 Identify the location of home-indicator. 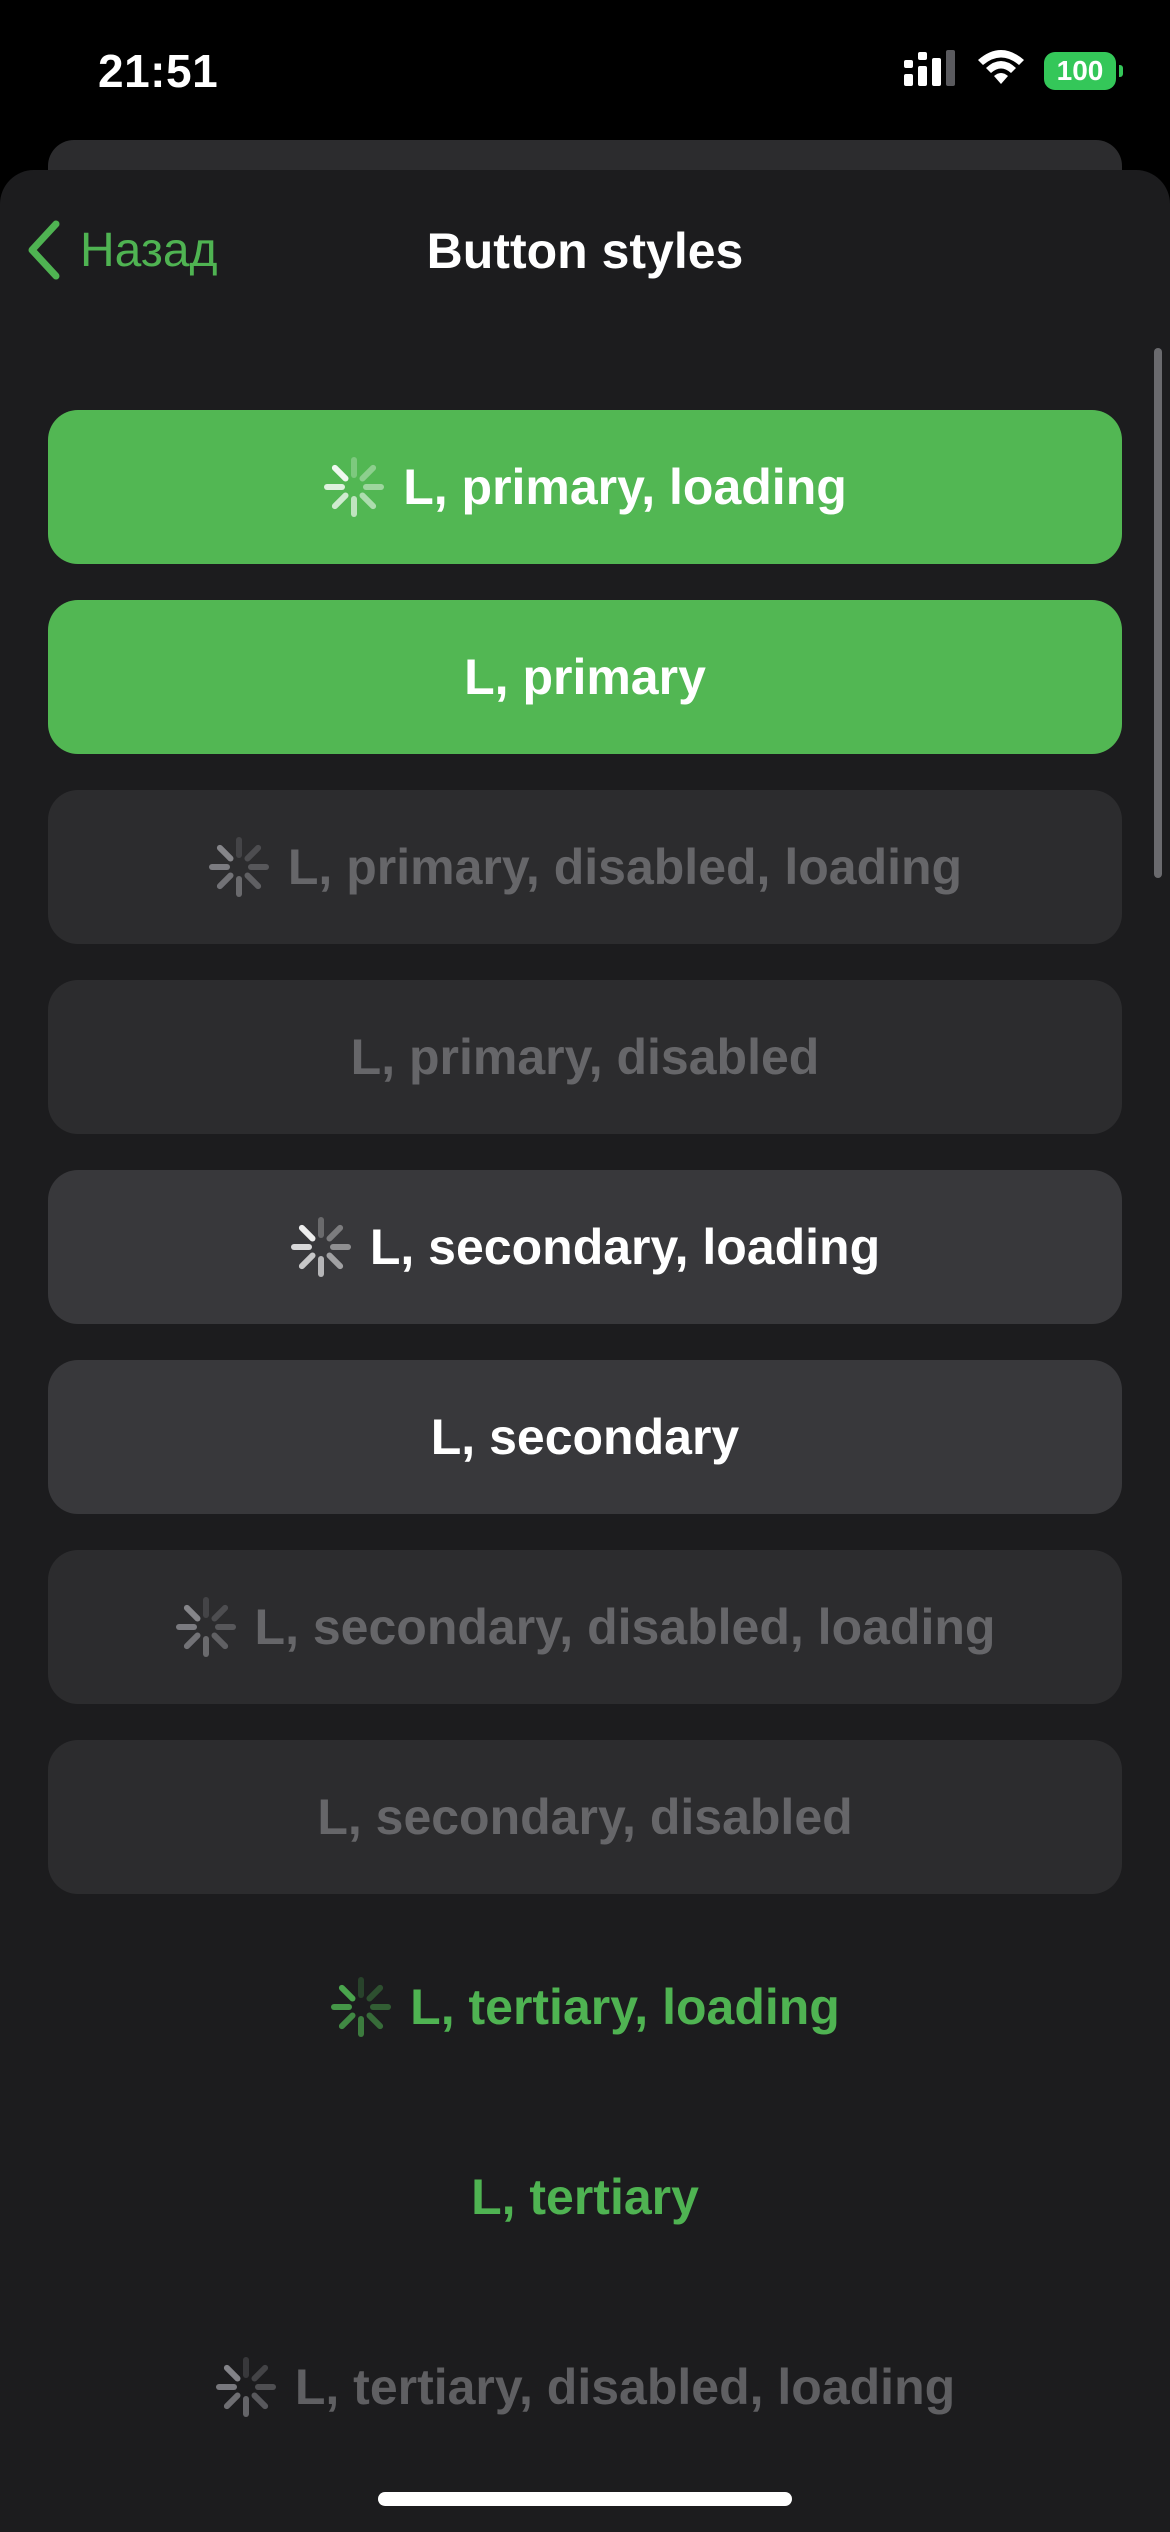
(585, 2499).